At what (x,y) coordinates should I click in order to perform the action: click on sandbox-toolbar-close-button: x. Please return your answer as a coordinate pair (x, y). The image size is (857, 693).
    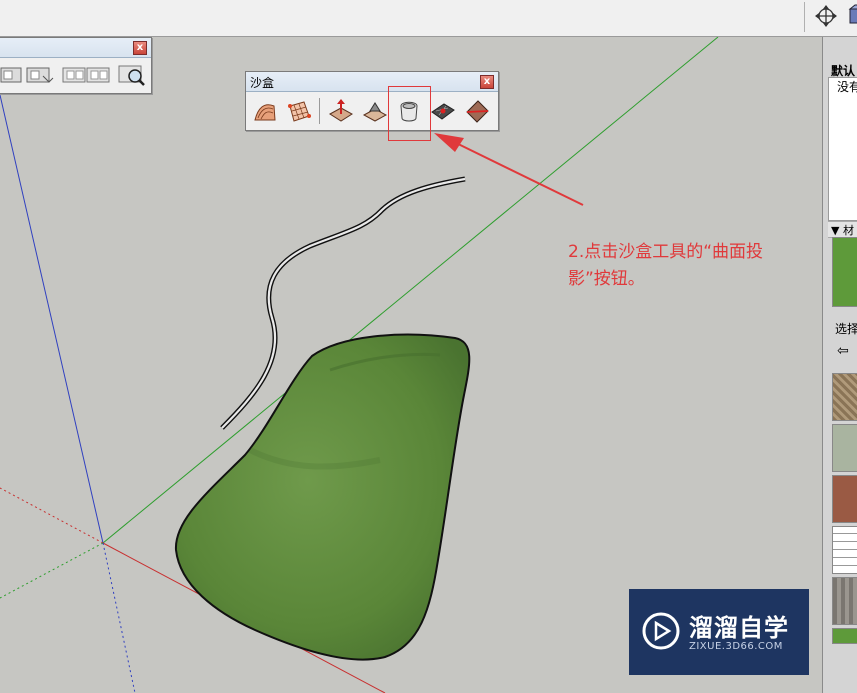
    Looking at the image, I should click on (487, 82).